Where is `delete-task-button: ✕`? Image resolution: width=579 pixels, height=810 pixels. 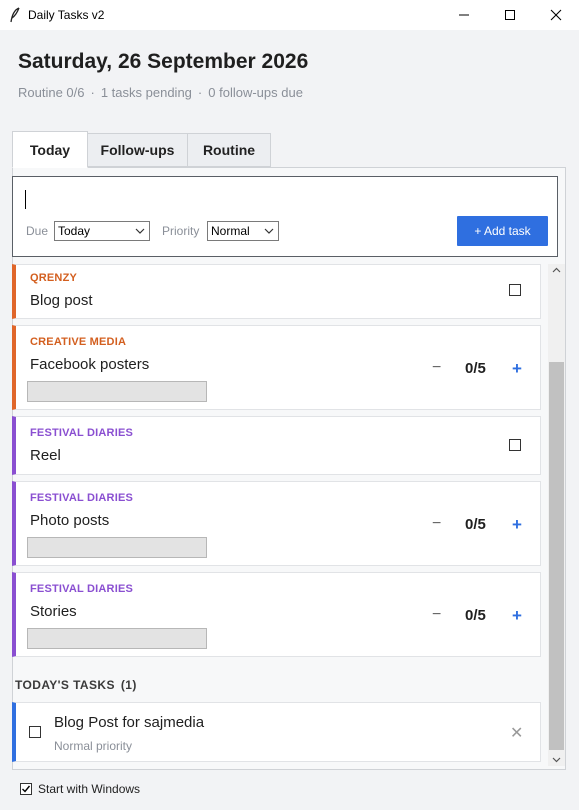
delete-task-button: ✕ is located at coordinates (516, 733).